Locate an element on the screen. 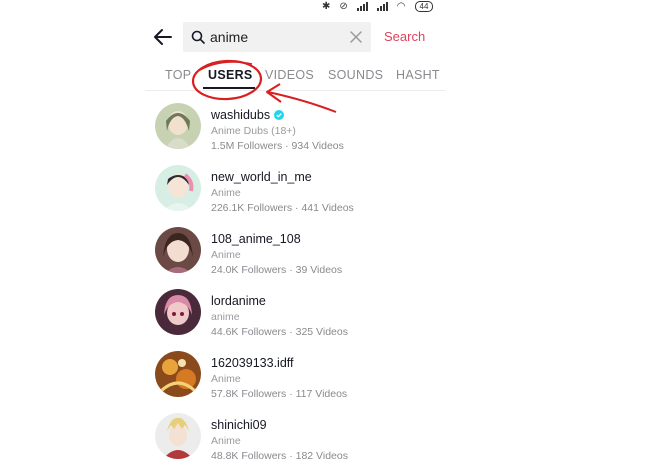 The image size is (650, 468). bluetooth-icon: ✱ is located at coordinates (326, 6).